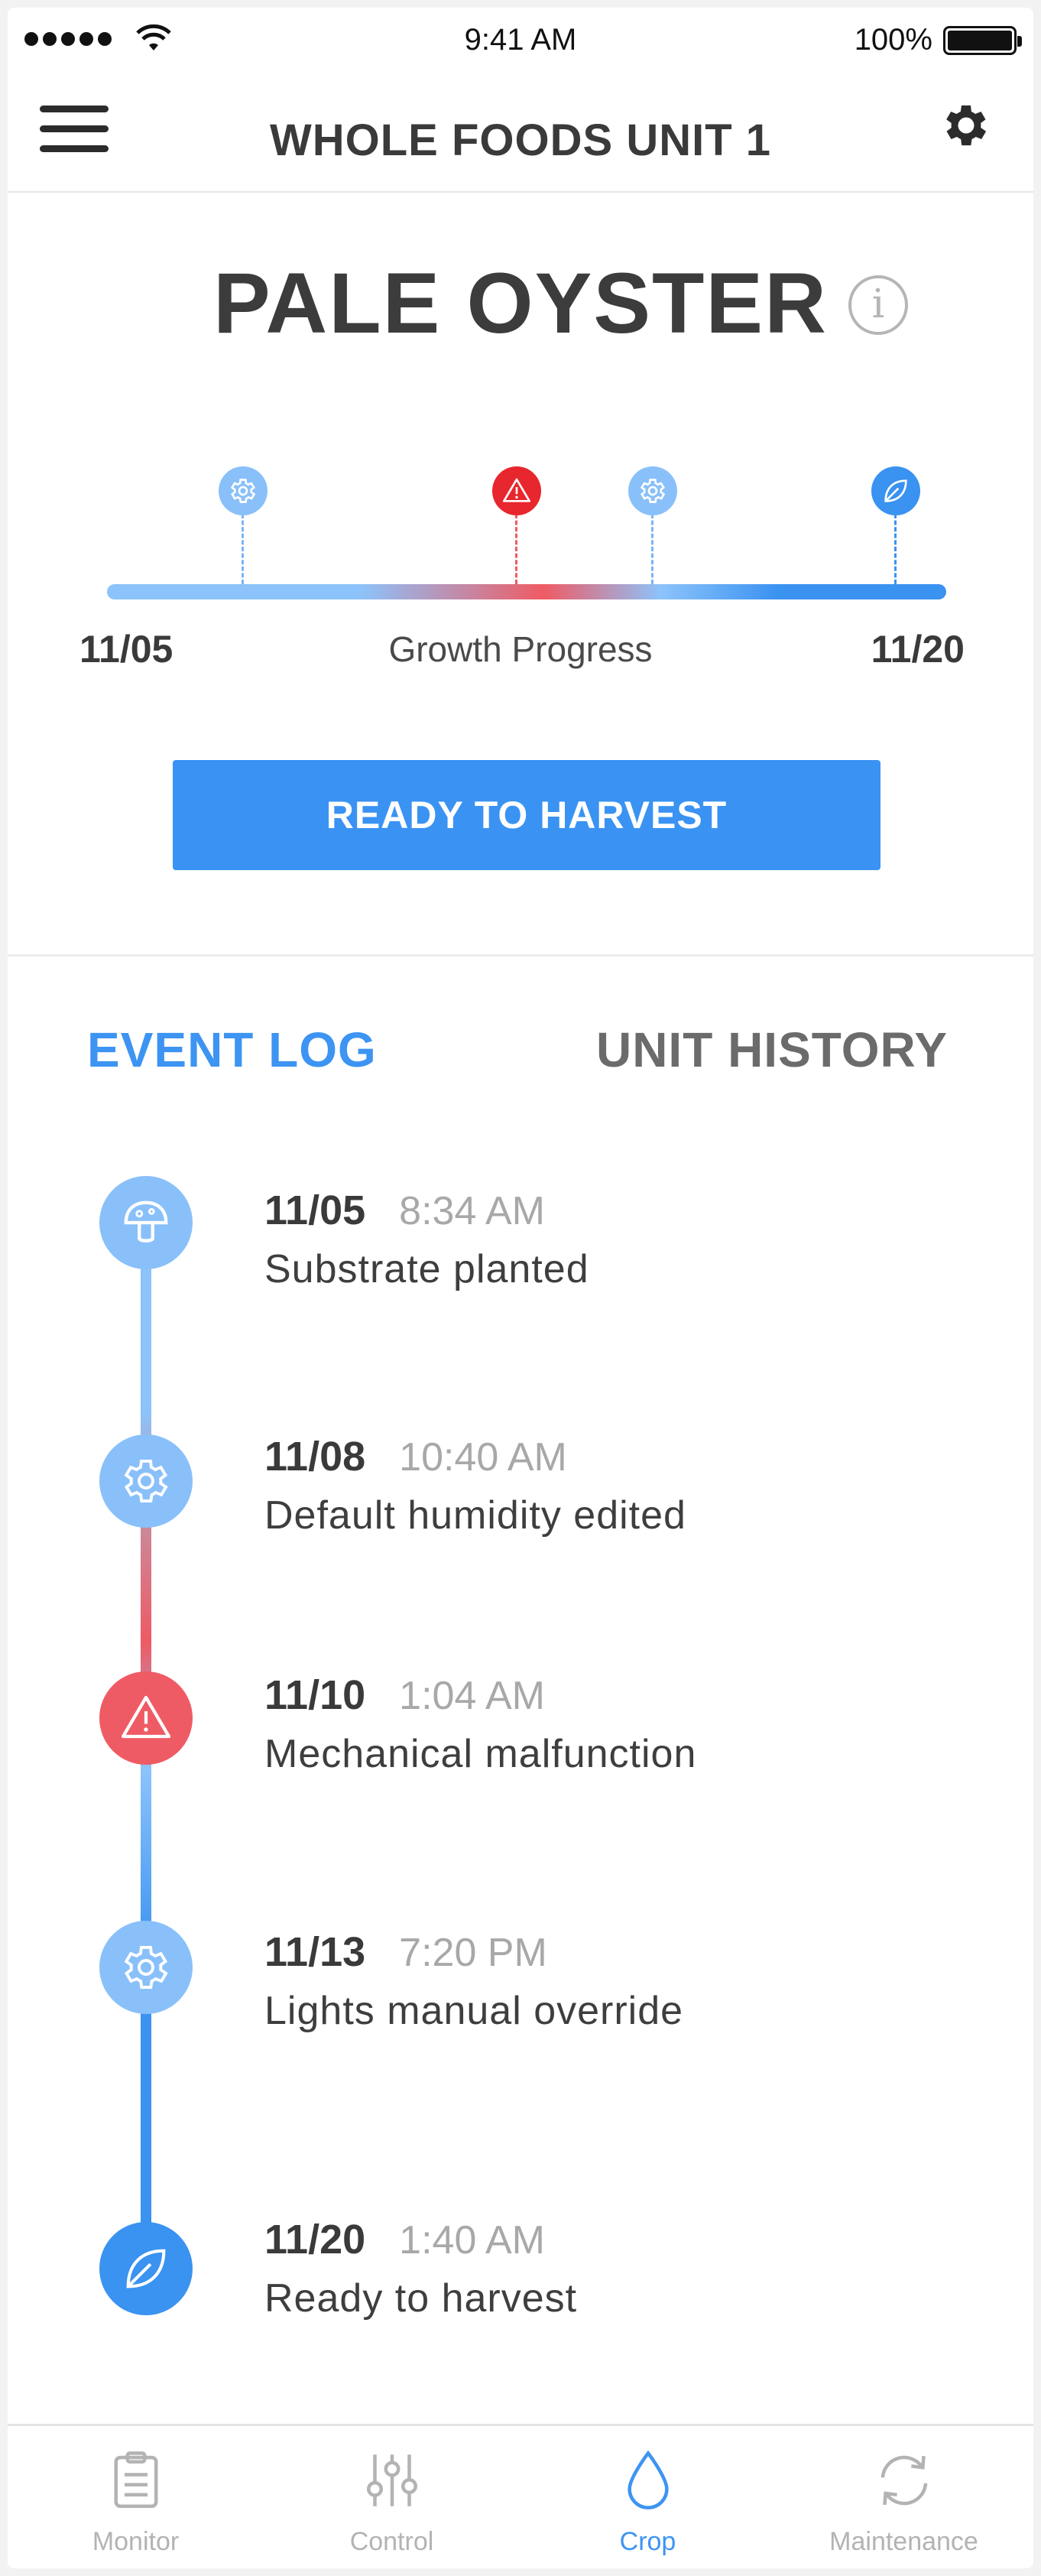 The image size is (1041, 2576). I want to click on tab-unit-history: UNIT HISTORY, so click(772, 1050).